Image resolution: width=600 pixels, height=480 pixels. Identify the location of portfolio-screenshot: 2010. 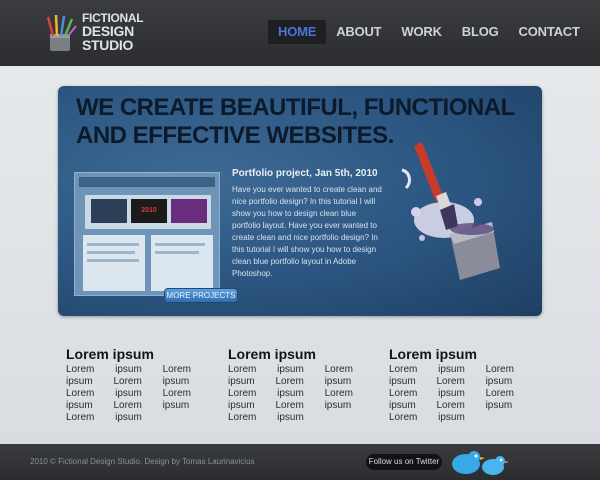
(147, 234).